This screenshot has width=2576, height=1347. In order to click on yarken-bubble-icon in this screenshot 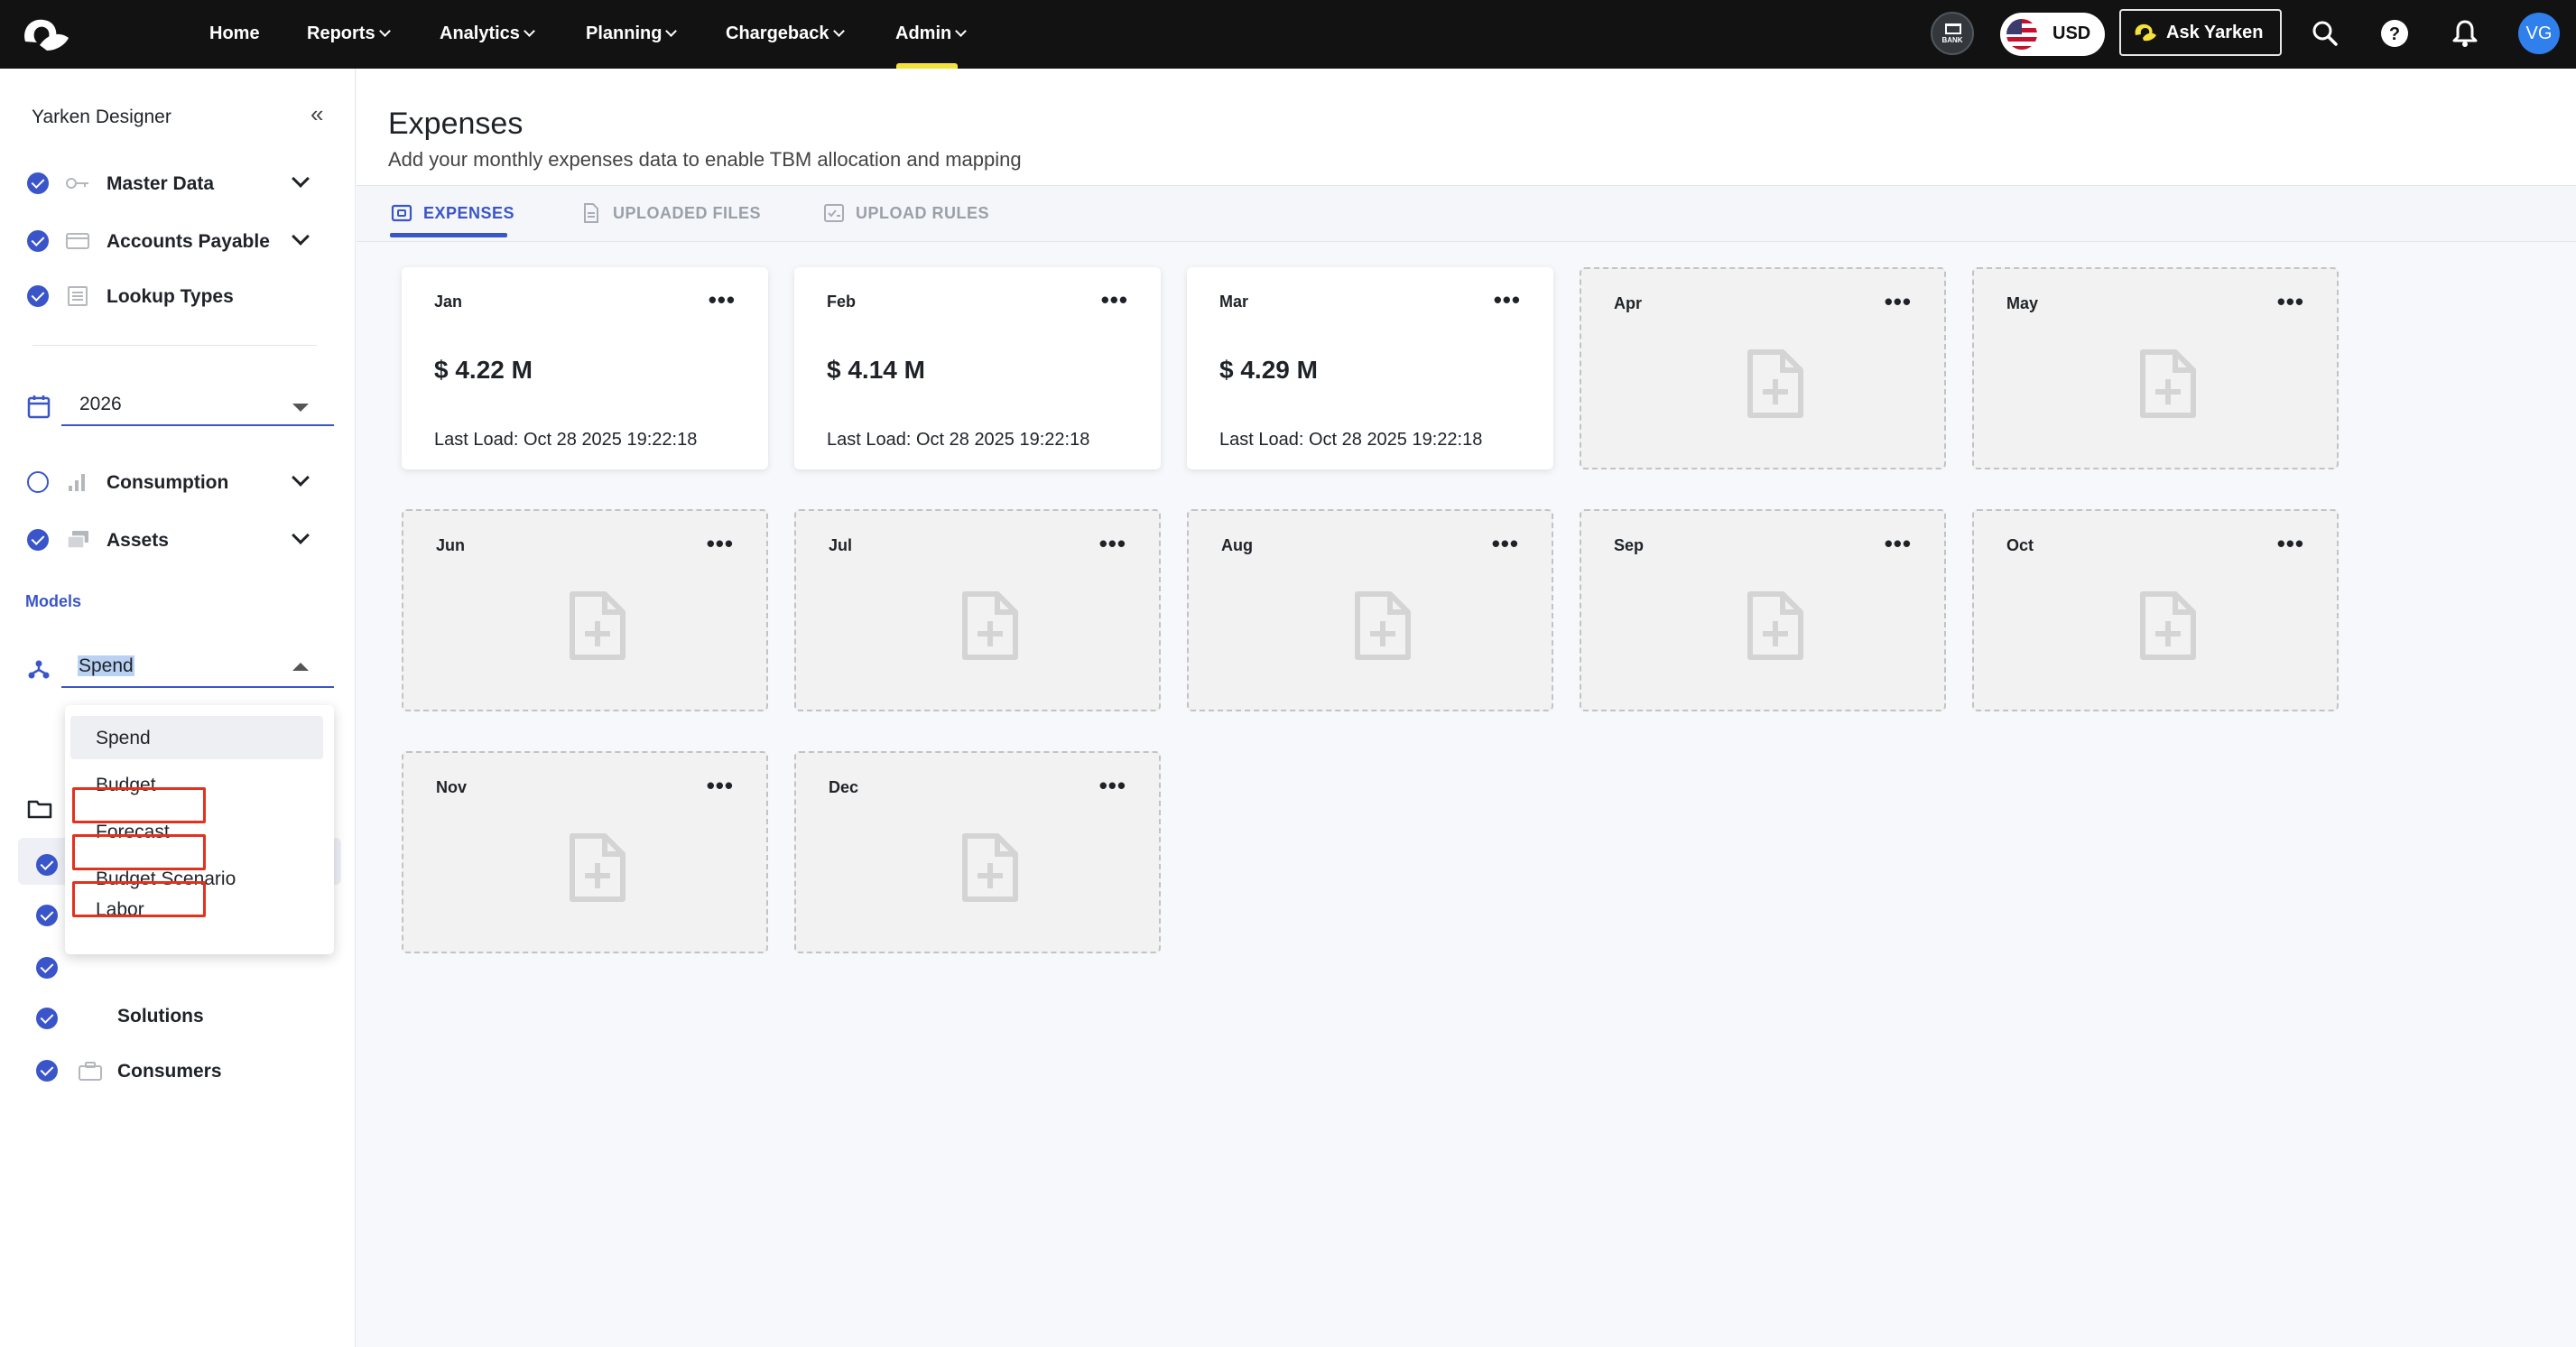, I will do `click(2145, 32)`.